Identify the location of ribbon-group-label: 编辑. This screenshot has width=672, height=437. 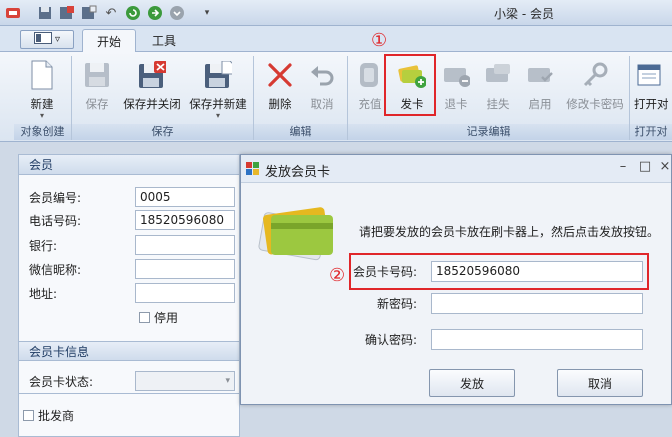
(300, 132).